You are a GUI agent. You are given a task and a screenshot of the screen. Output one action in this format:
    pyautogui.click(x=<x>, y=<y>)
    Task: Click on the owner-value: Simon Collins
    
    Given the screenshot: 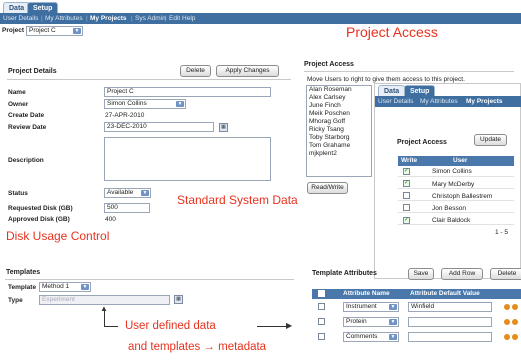 What is the action you would take?
    pyautogui.click(x=127, y=103)
    